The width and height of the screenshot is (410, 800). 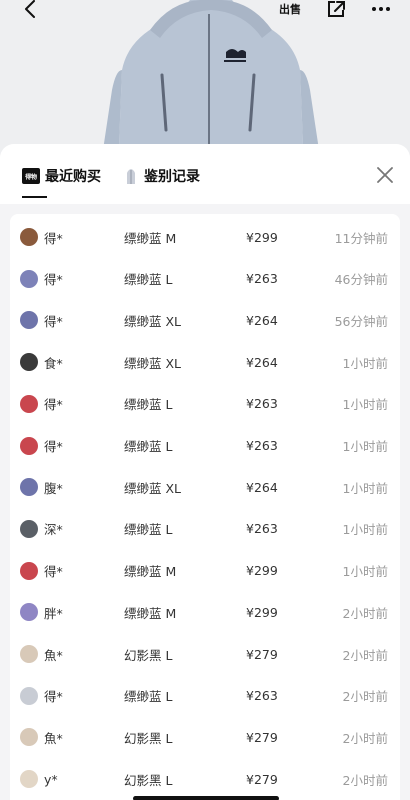 What do you see at coordinates (205, 487) in the screenshot?
I see `purchase-row: 腹* 缥缈蓝 XL ¥264 1小时前` at bounding box center [205, 487].